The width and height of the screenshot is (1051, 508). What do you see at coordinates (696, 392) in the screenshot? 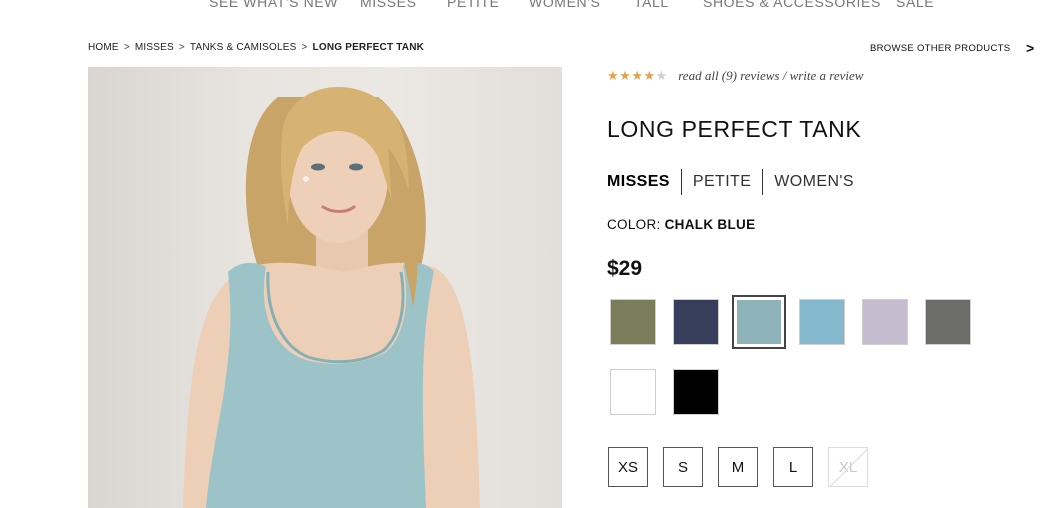
I see `swatch-black` at bounding box center [696, 392].